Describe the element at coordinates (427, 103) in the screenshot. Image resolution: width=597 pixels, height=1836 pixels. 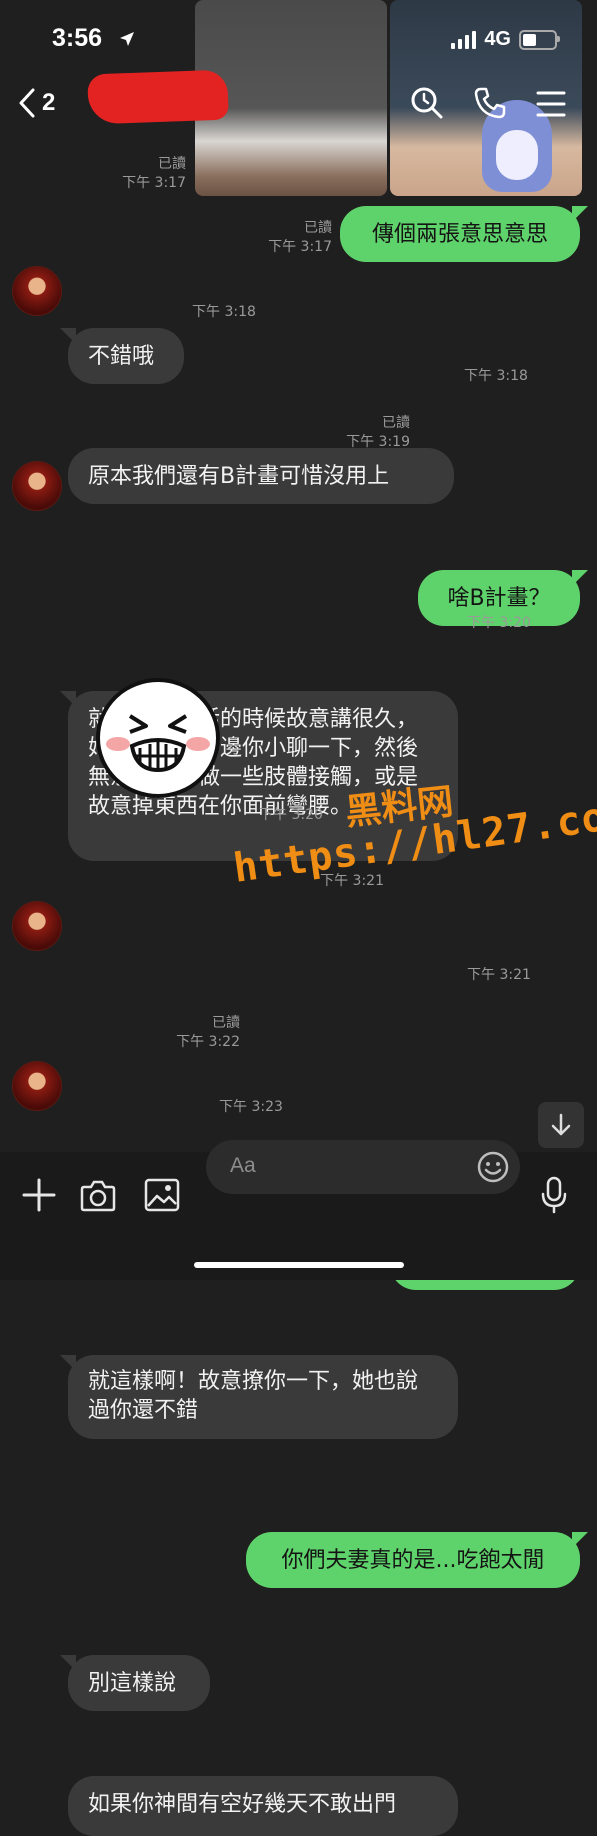
I see `search-icon` at that location.